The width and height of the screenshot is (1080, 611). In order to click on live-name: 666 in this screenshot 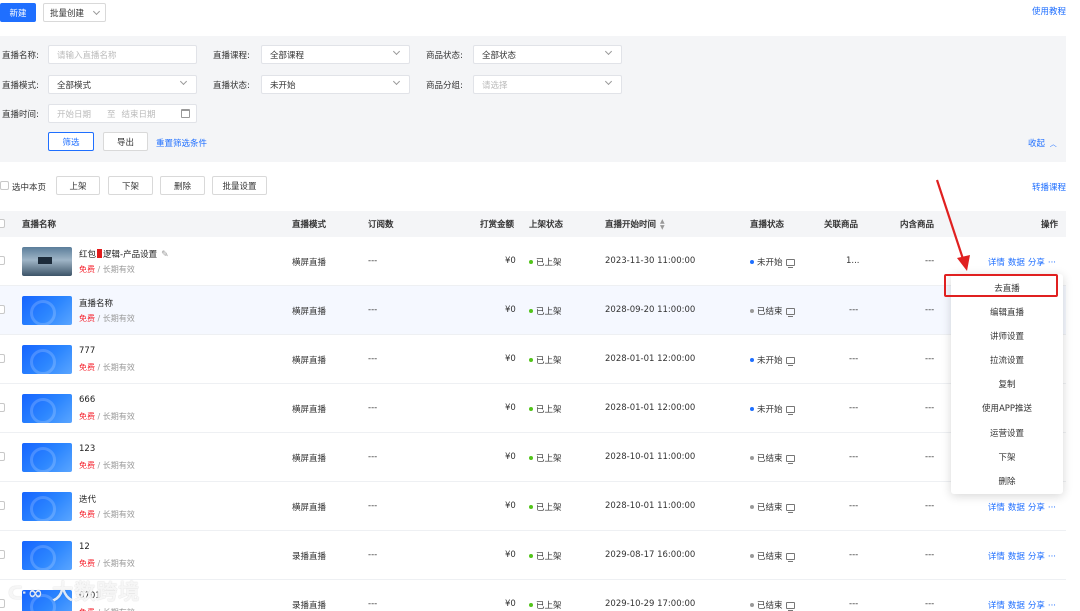, I will do `click(87, 400)`.